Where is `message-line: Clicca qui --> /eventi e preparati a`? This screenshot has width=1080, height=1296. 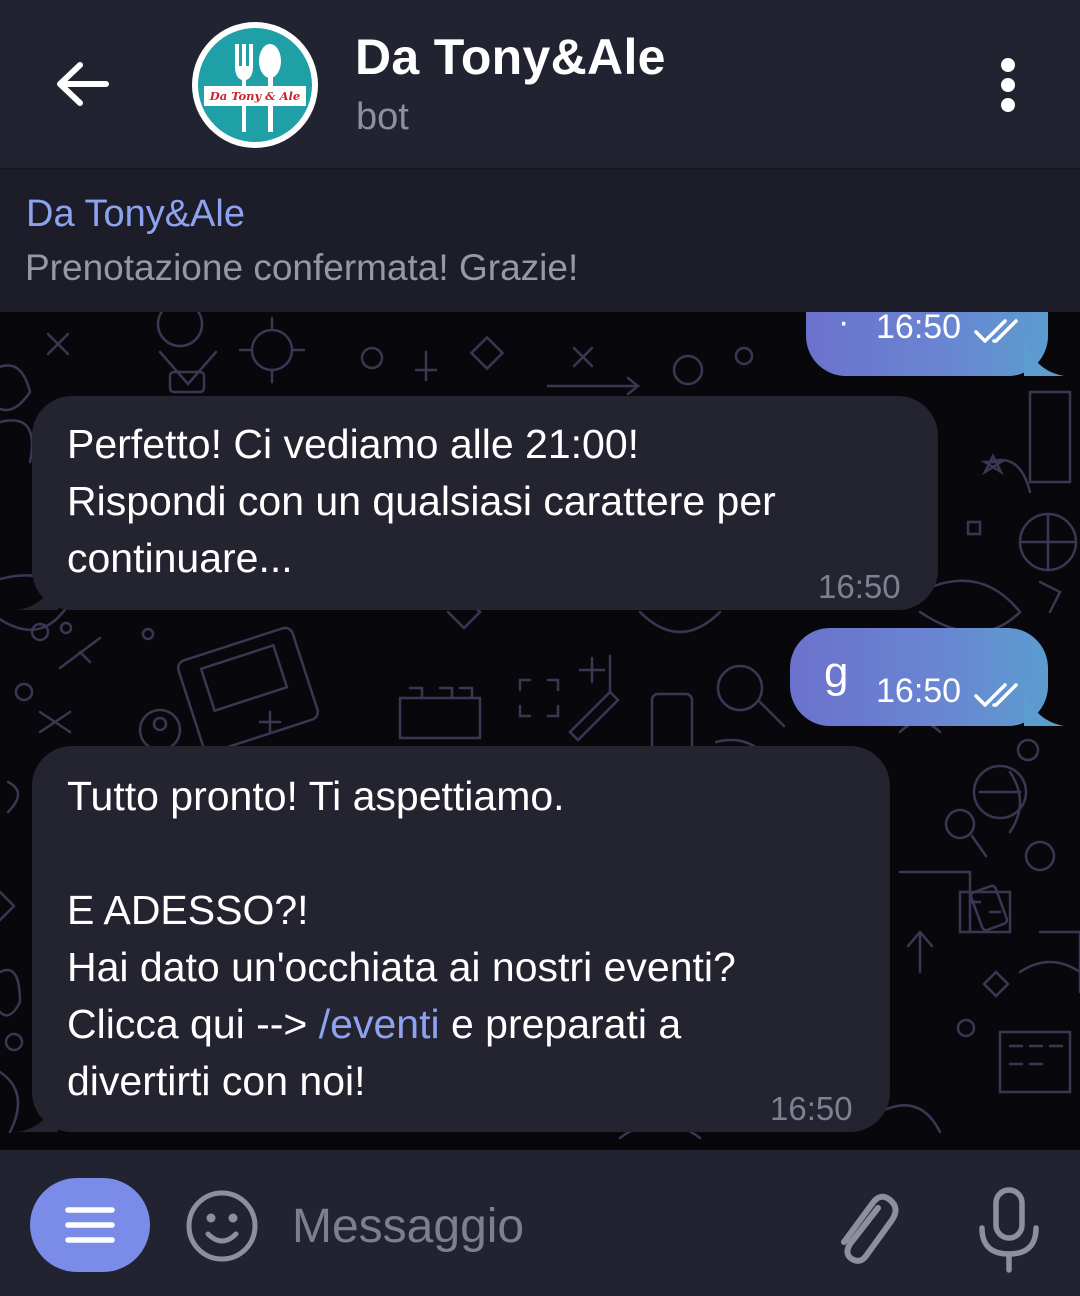 message-line: Clicca qui --> /eventi e preparati a is located at coordinates (477, 1024).